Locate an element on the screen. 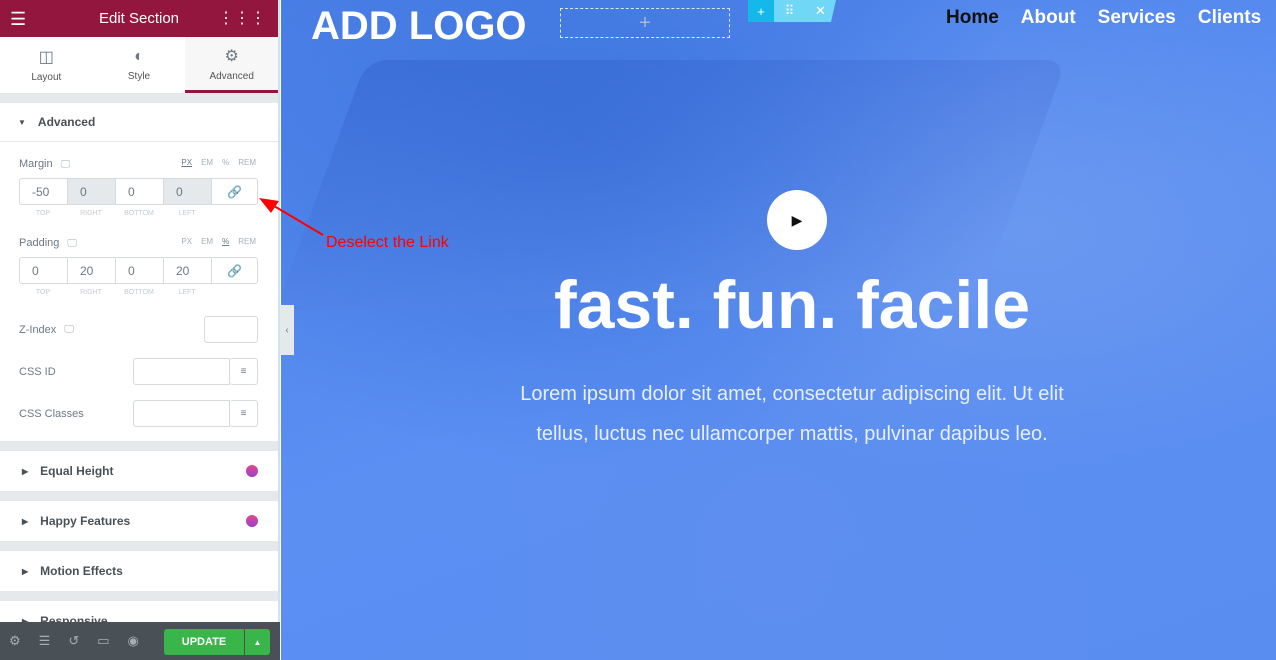  contrast-icon: ◐ is located at coordinates (139, 56).